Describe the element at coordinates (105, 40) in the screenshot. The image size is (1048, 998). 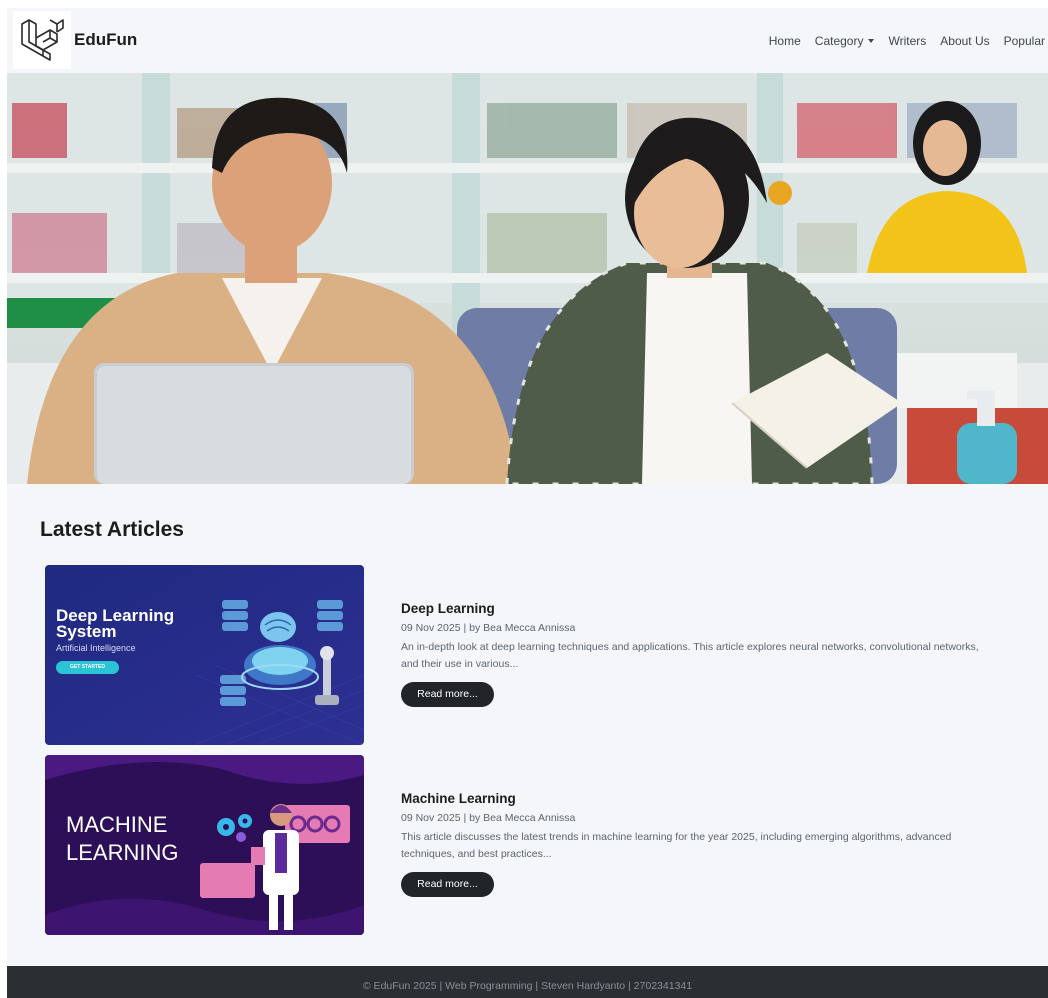
I see `brand-name: EduFun` at that location.